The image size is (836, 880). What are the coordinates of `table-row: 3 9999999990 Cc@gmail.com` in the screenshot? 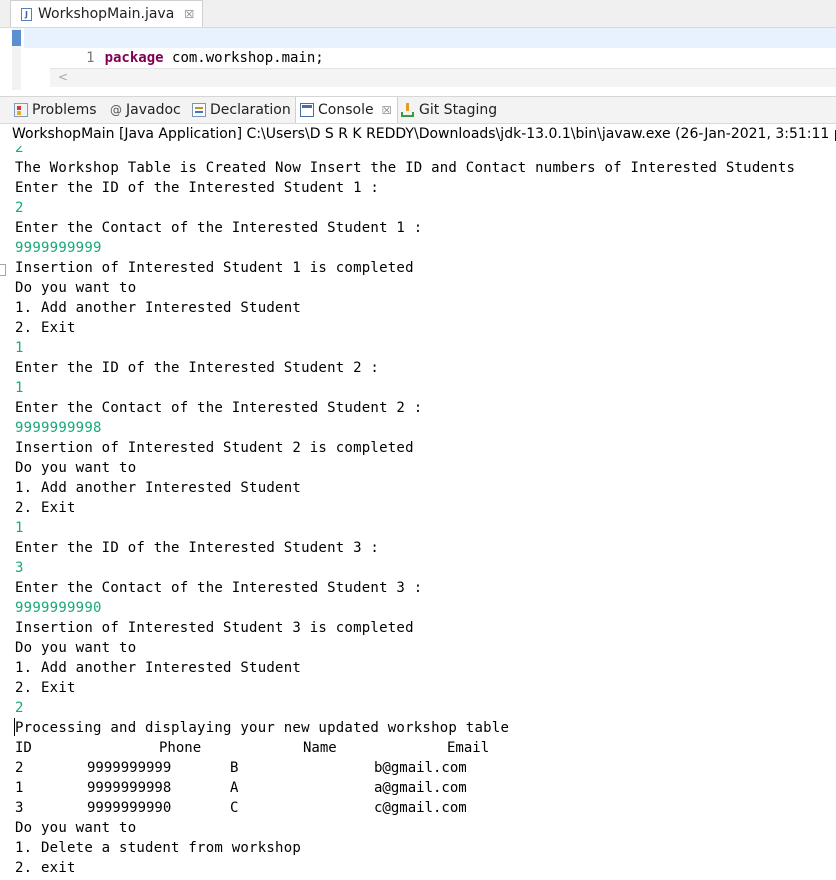 It's located at (405, 808).